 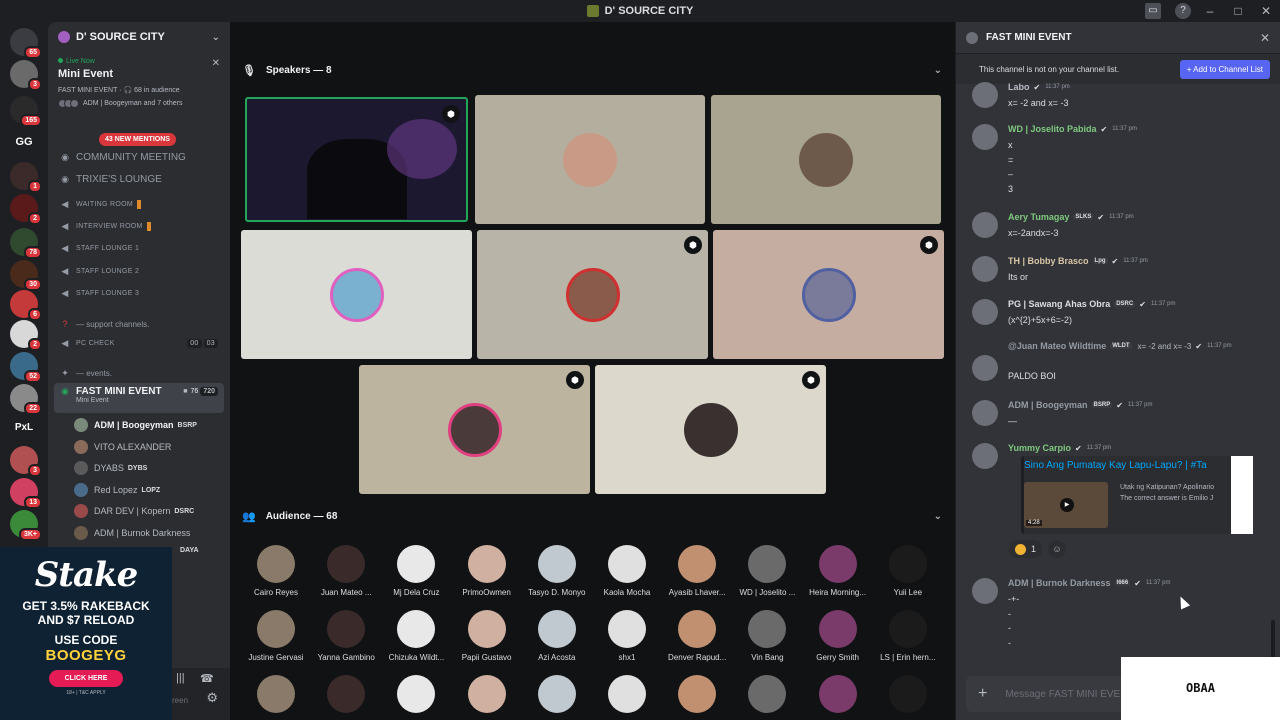 What do you see at coordinates (1165, 346) in the screenshot?
I see `reply-preview: x= -2 and x= -3` at bounding box center [1165, 346].